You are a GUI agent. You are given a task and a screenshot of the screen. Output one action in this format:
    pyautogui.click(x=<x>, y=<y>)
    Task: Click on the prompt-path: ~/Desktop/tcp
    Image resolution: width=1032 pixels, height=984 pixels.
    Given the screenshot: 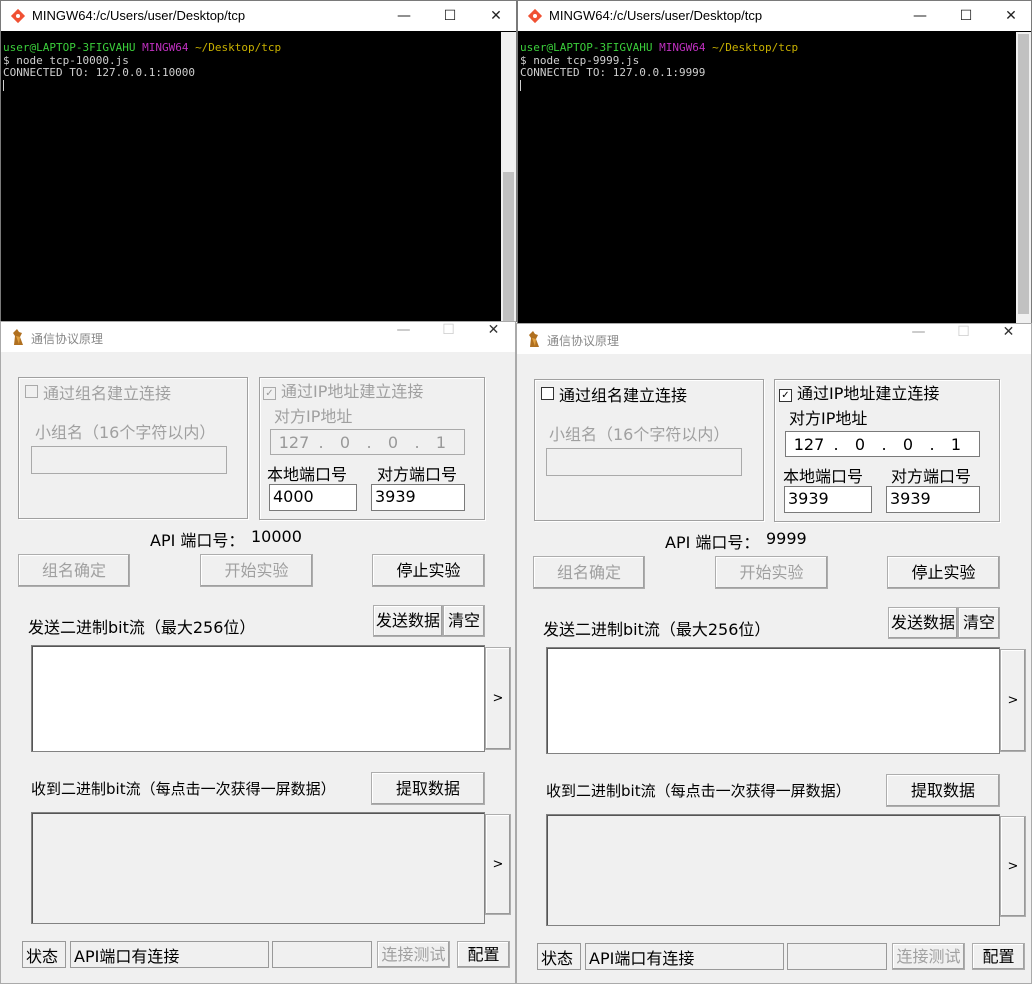 What is the action you would take?
    pyautogui.click(x=755, y=47)
    